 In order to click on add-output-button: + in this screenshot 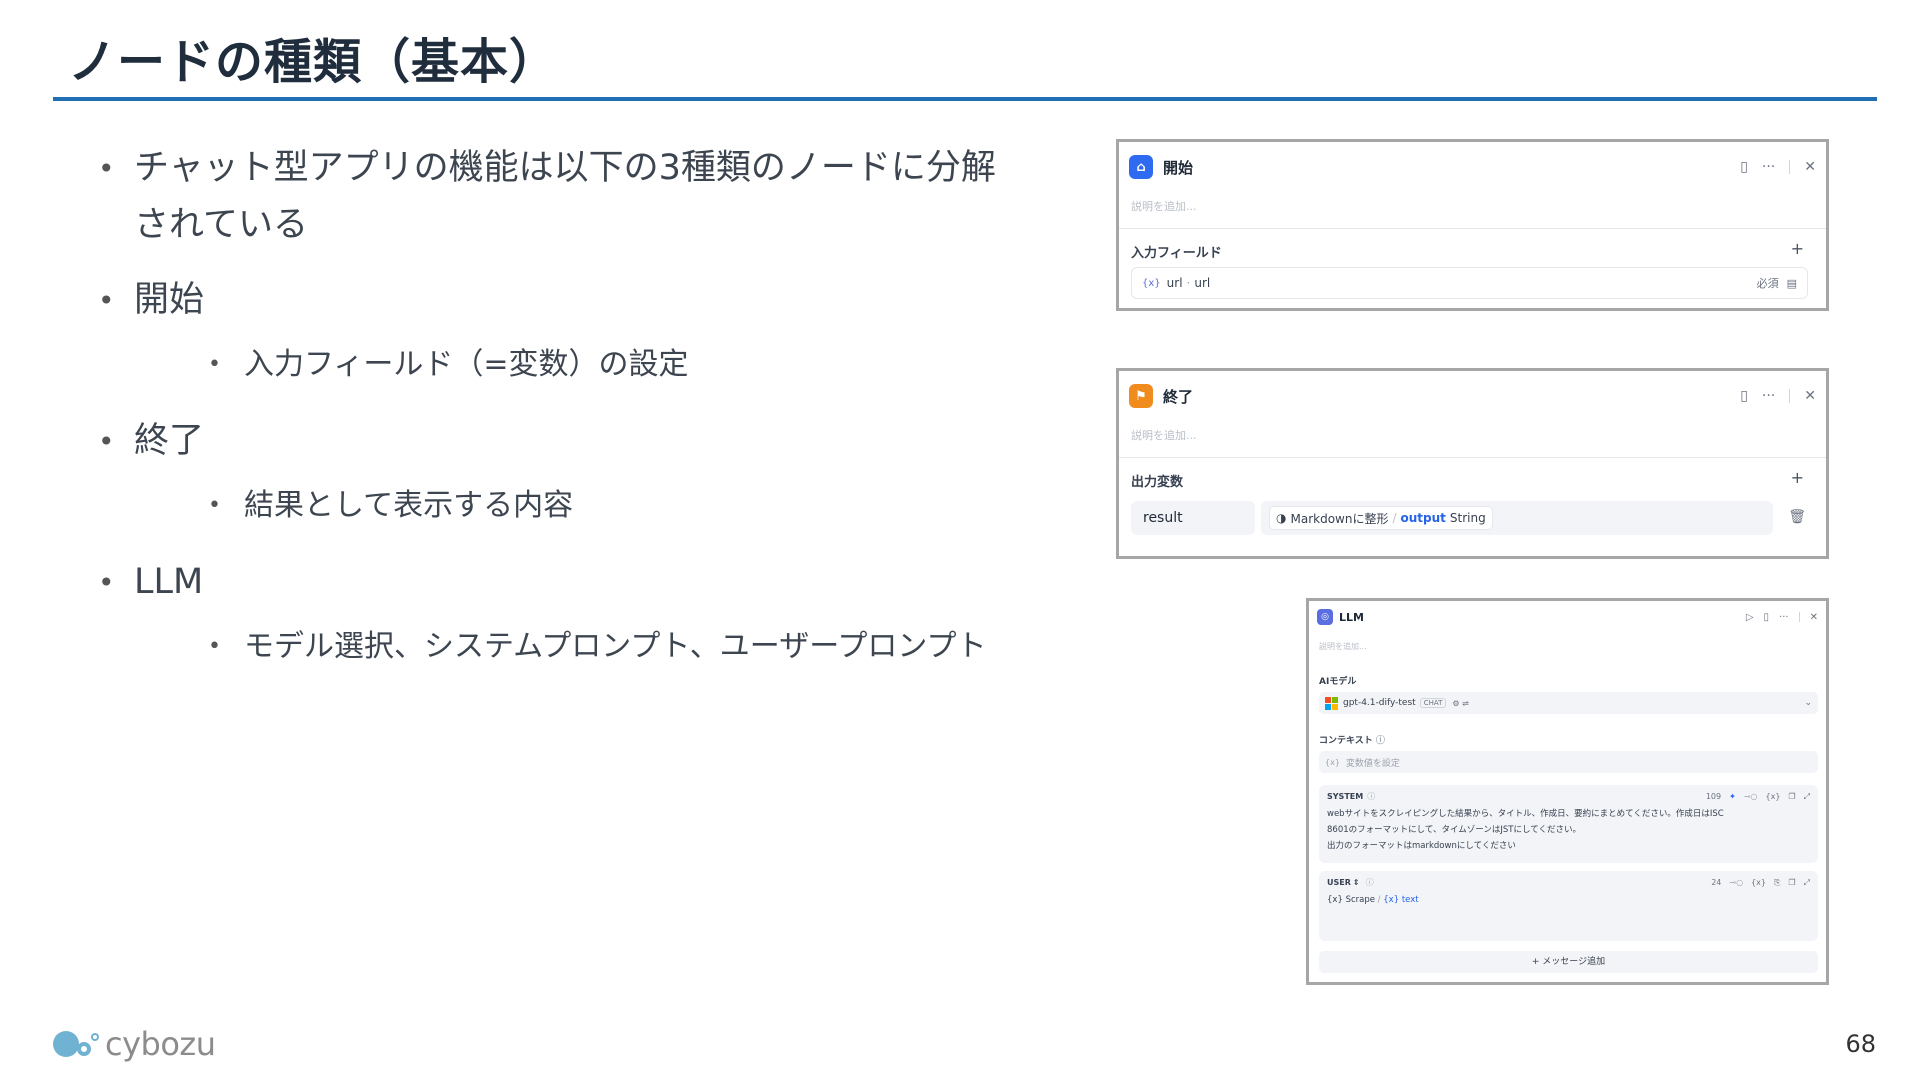, I will do `click(1797, 477)`.